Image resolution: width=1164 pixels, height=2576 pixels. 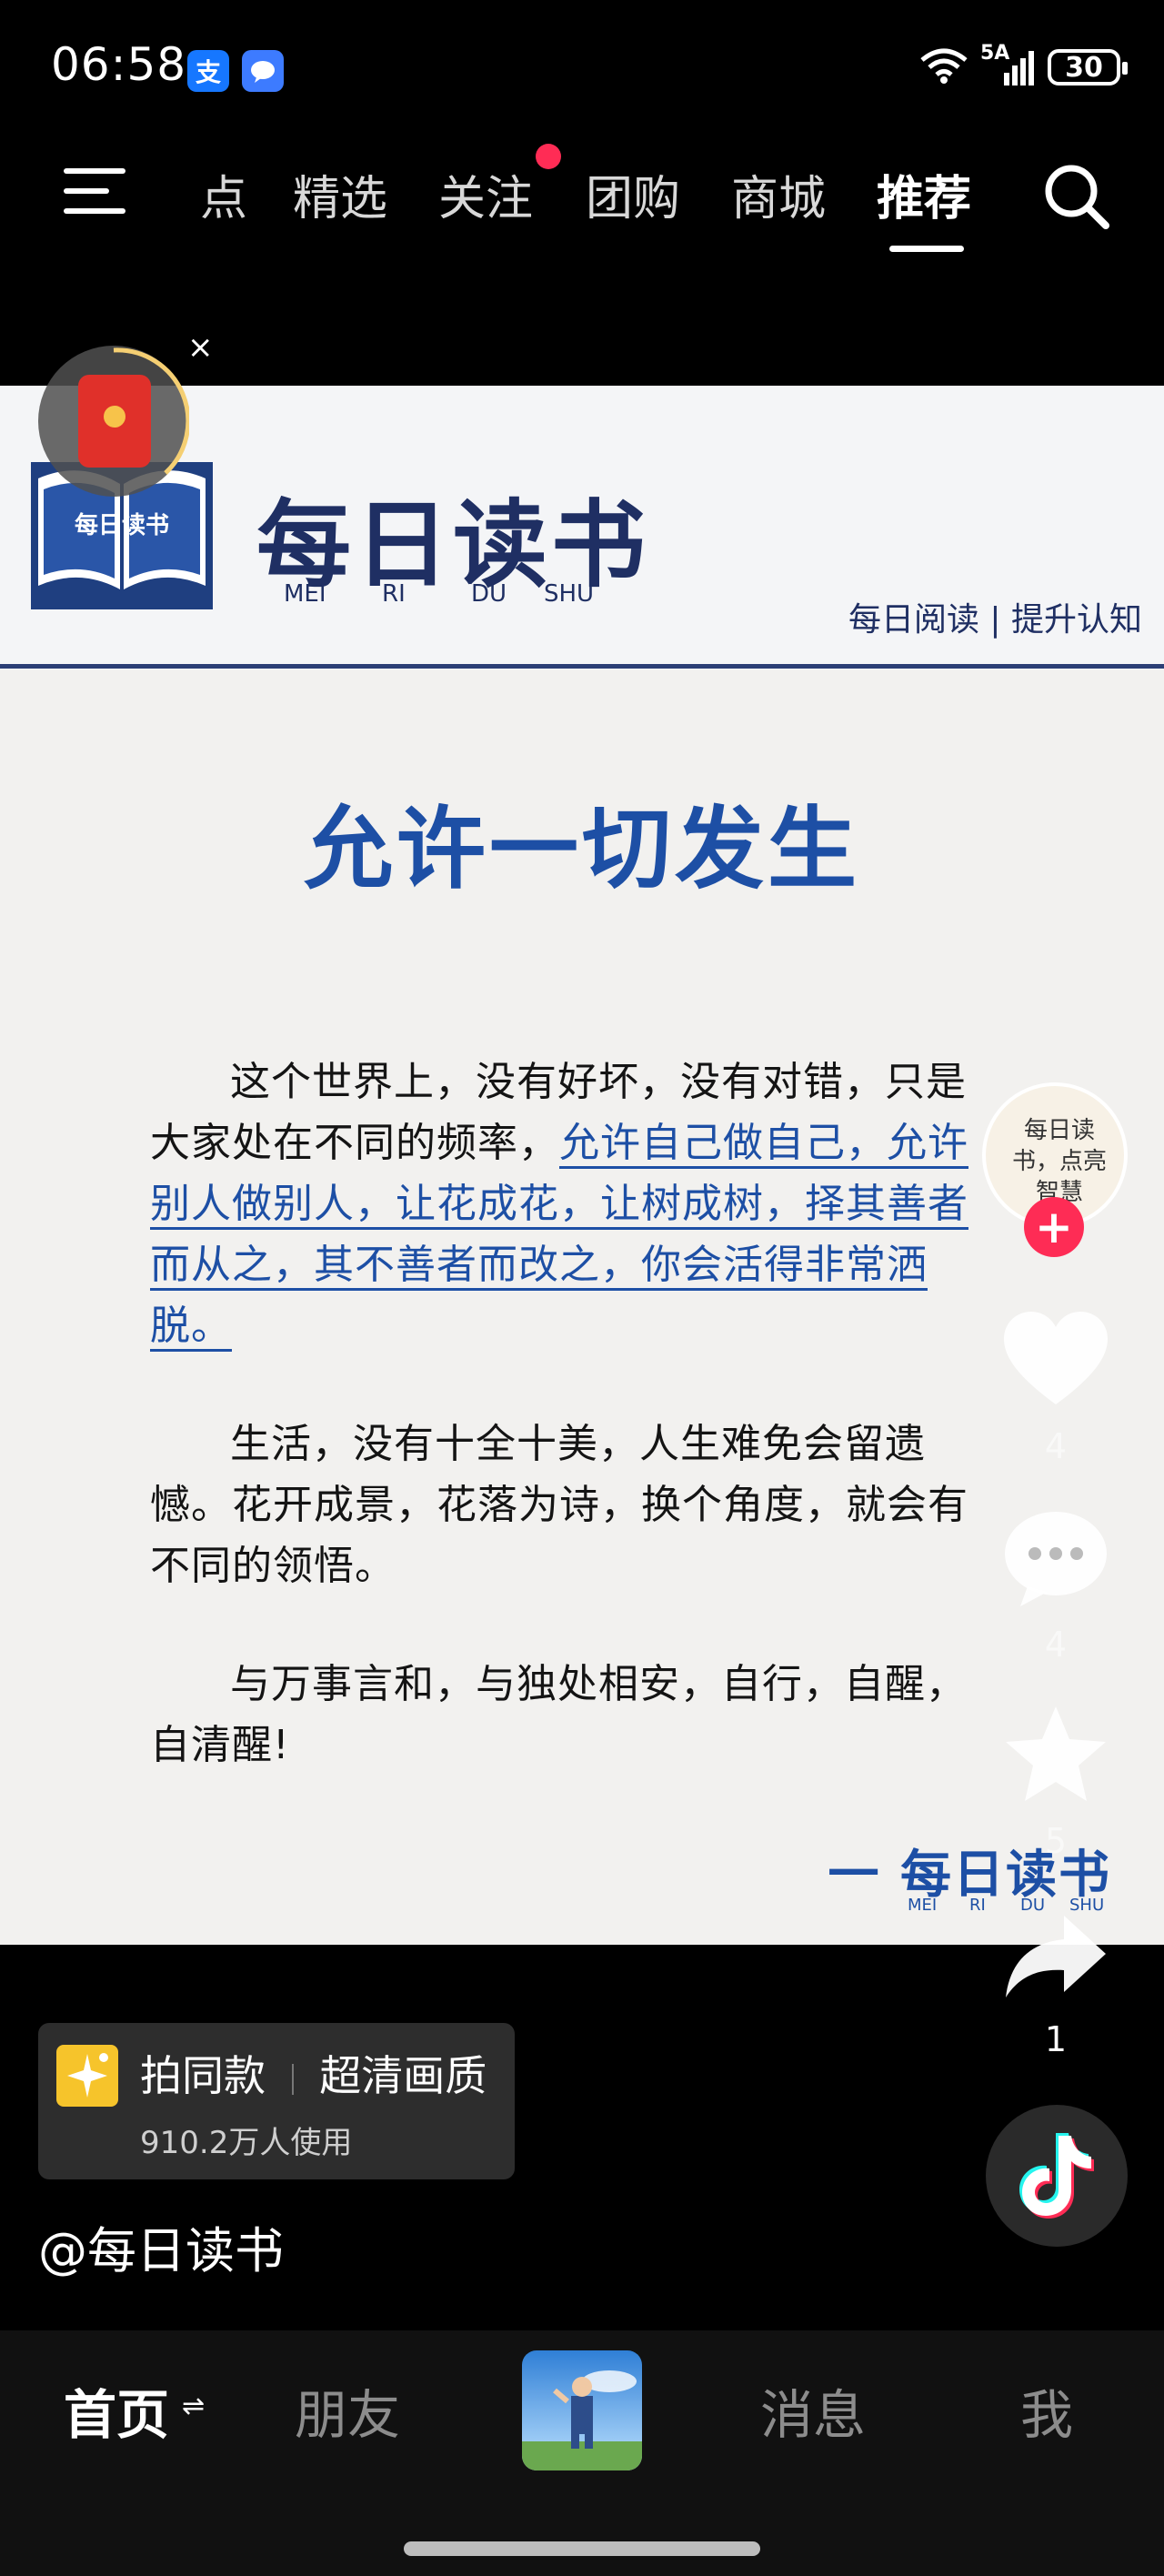 I want to click on template-title: 拍同款 超清画质, so click(x=314, y=2073).